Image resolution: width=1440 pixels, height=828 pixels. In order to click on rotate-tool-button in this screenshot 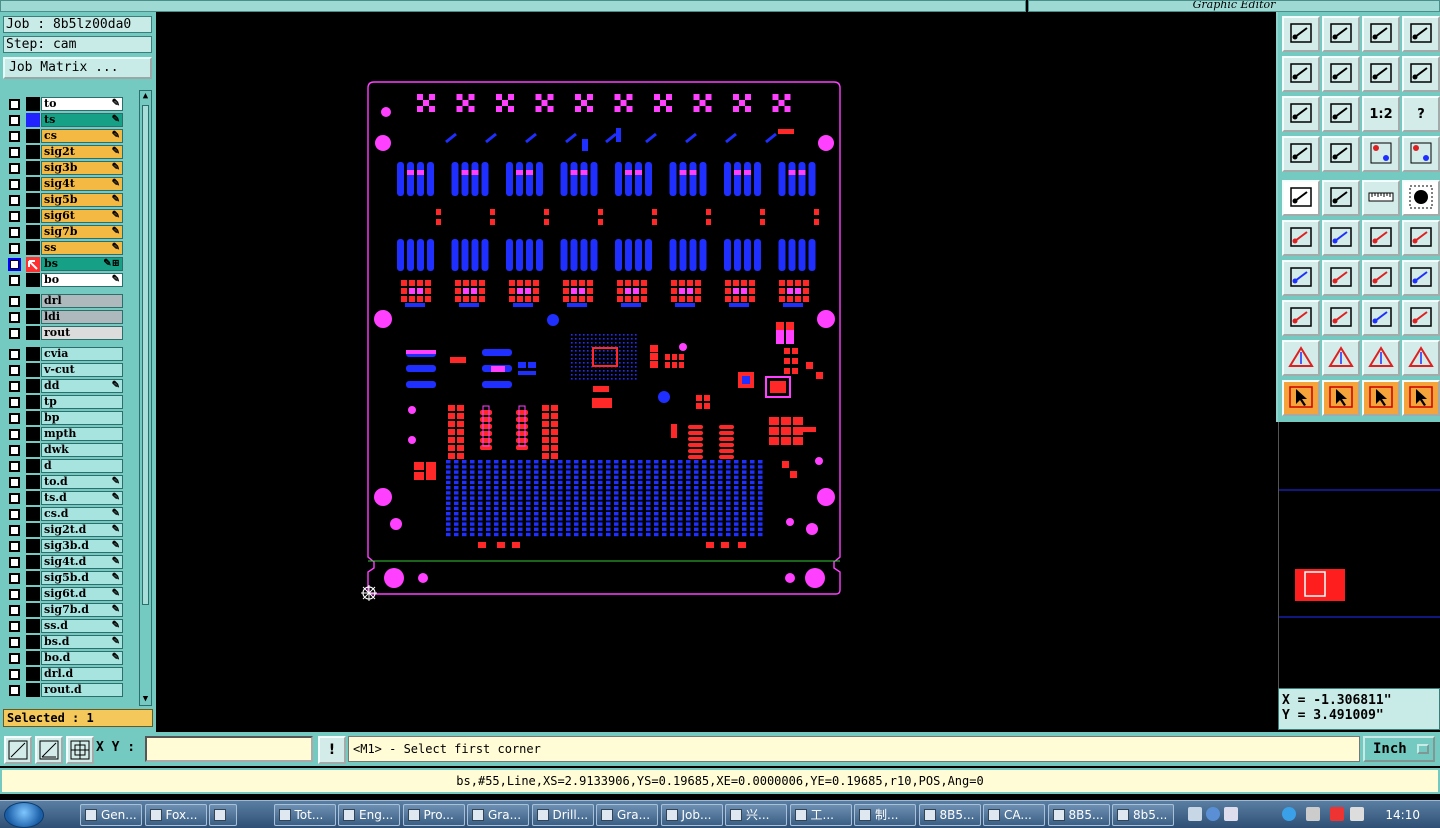, I will do `click(1381, 278)`.